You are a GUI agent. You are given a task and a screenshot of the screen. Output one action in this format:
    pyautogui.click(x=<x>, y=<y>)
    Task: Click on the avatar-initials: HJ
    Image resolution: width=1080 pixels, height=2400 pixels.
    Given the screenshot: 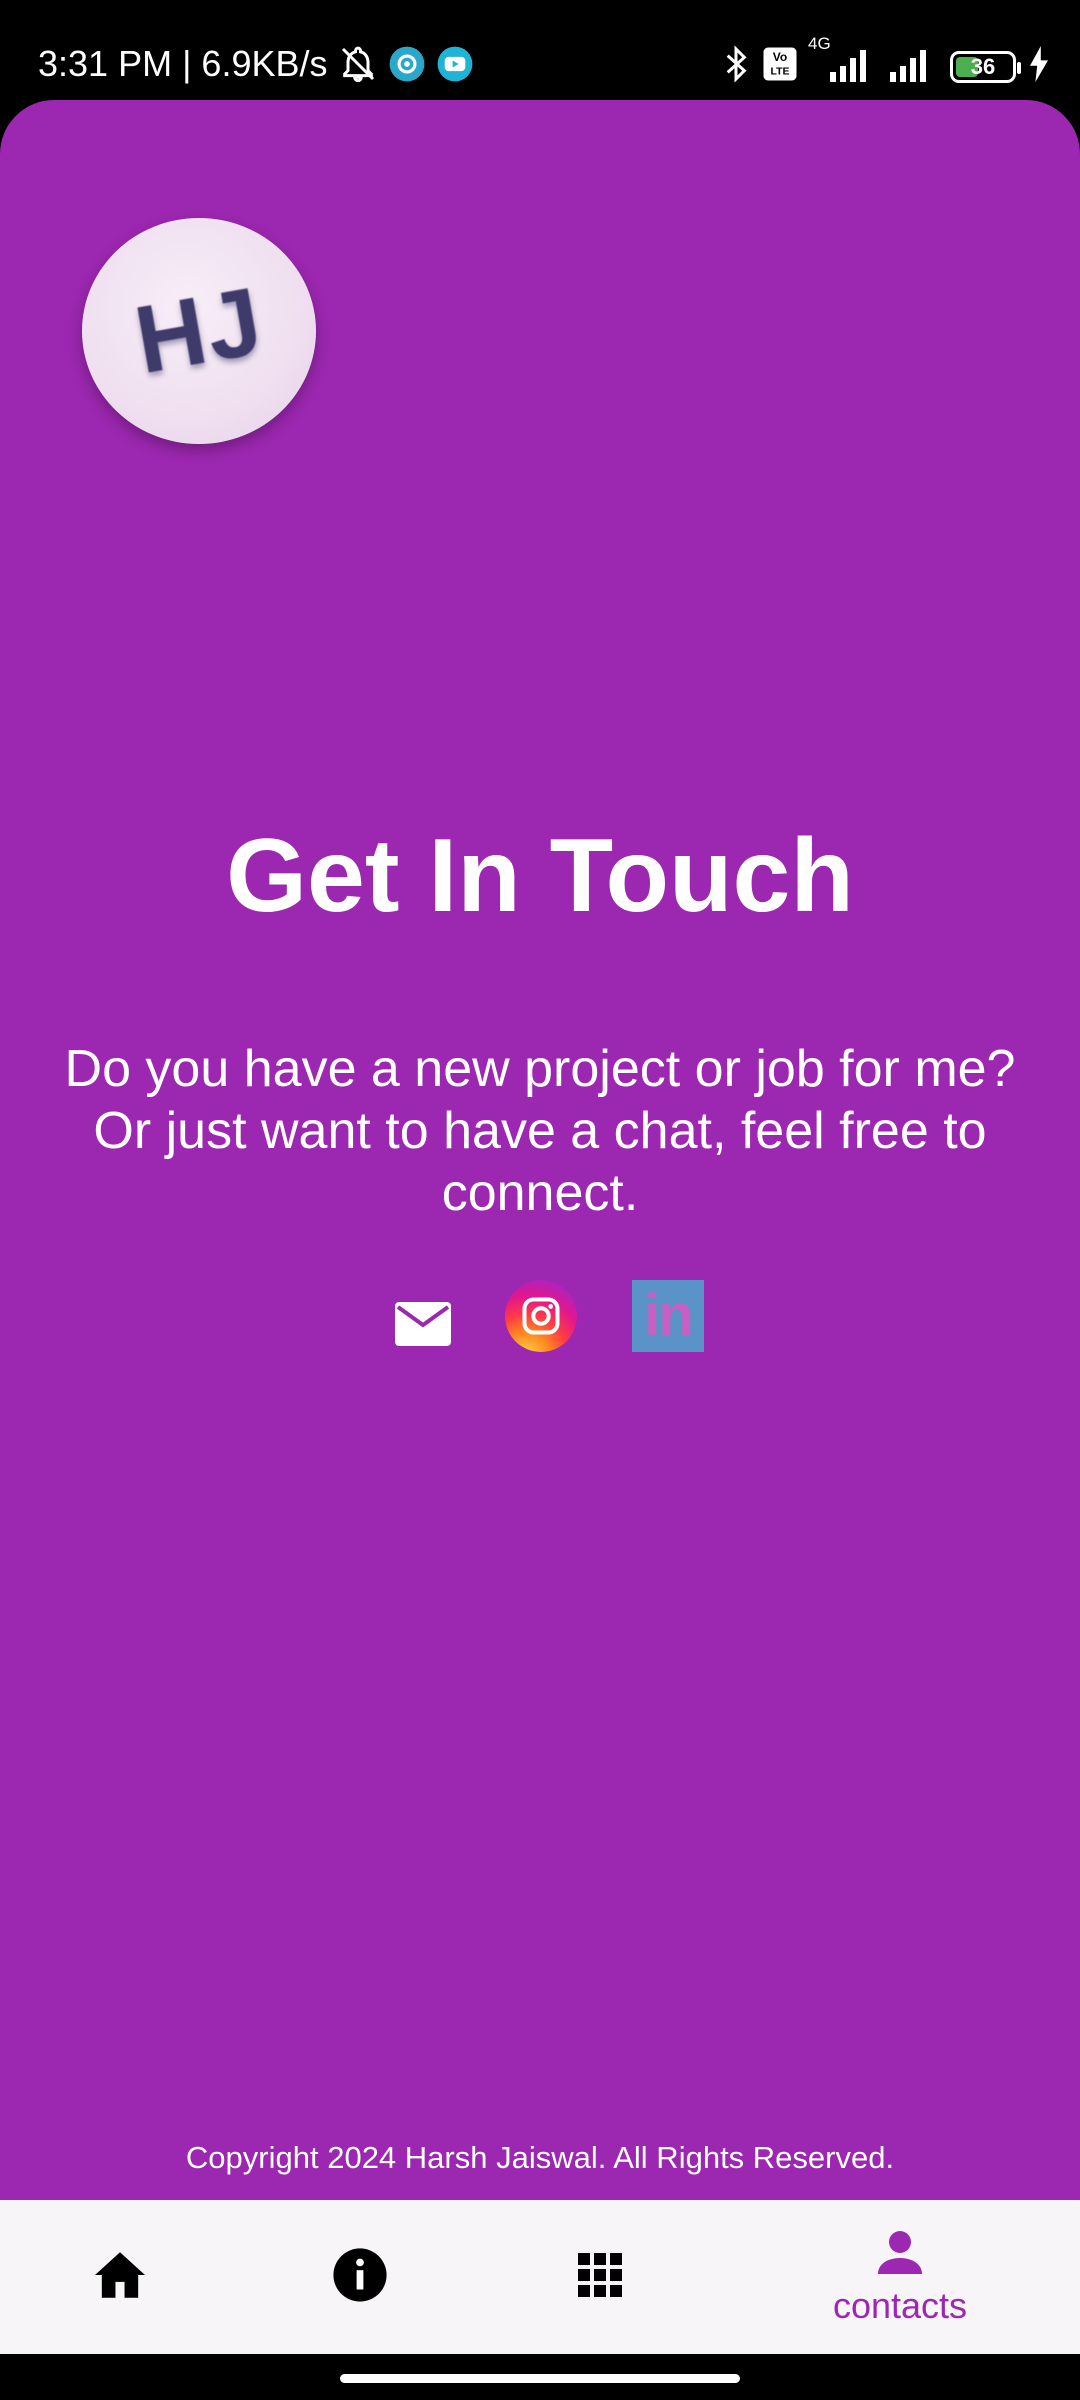 What is the action you would take?
    pyautogui.click(x=199, y=330)
    